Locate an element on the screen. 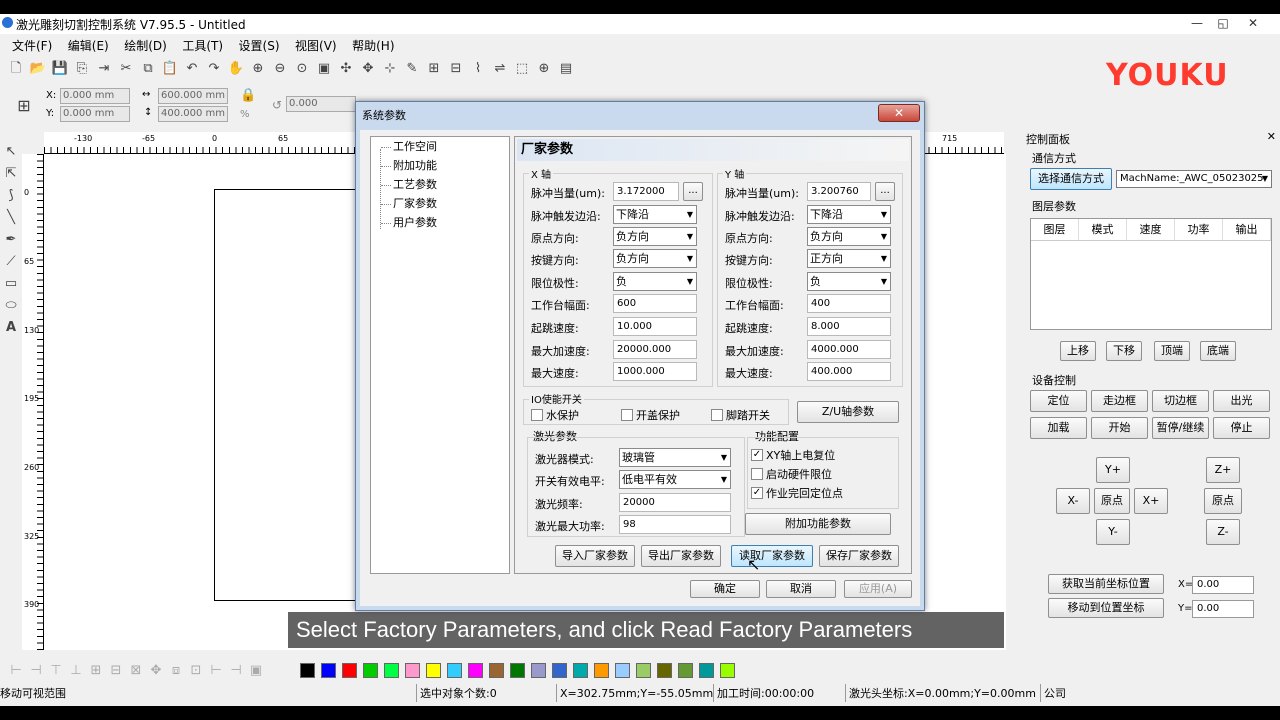  jog-y-plus-button: Y+ is located at coordinates (1113, 470).